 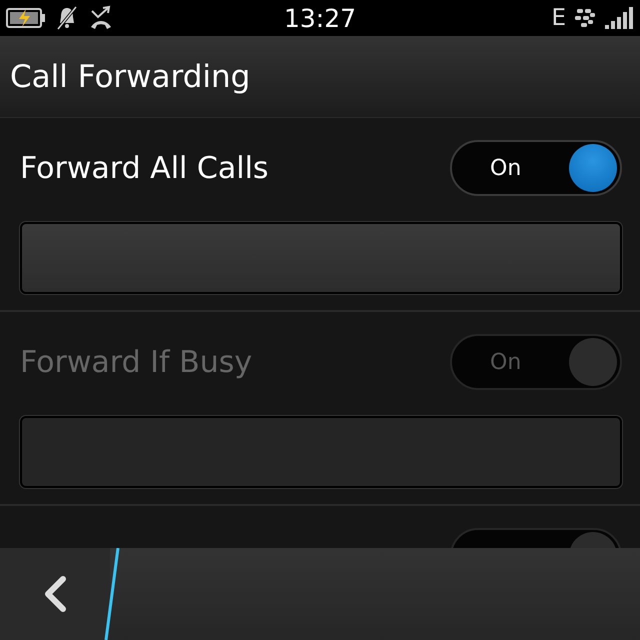 What do you see at coordinates (26, 18) in the screenshot?
I see `battery-charging-icon` at bounding box center [26, 18].